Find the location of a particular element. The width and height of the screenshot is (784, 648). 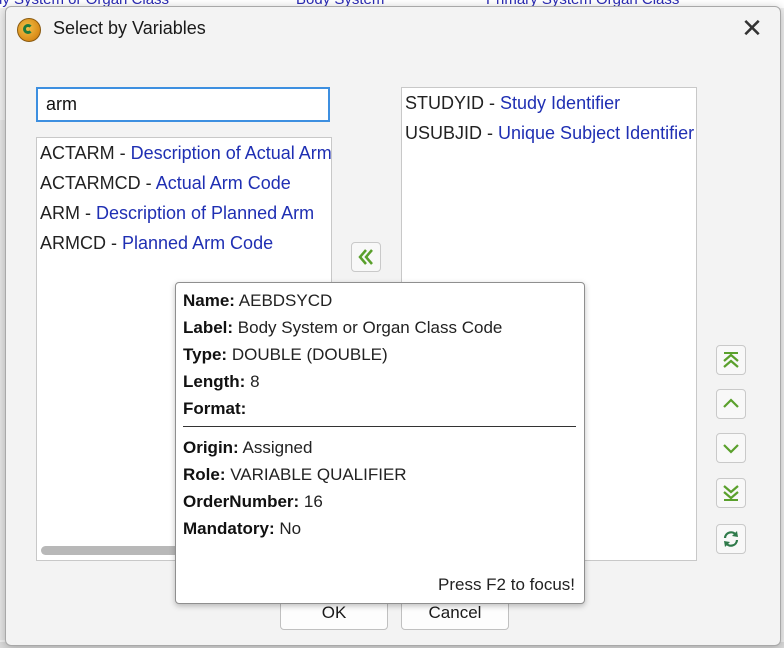

chevron-up-icon is located at coordinates (731, 403).